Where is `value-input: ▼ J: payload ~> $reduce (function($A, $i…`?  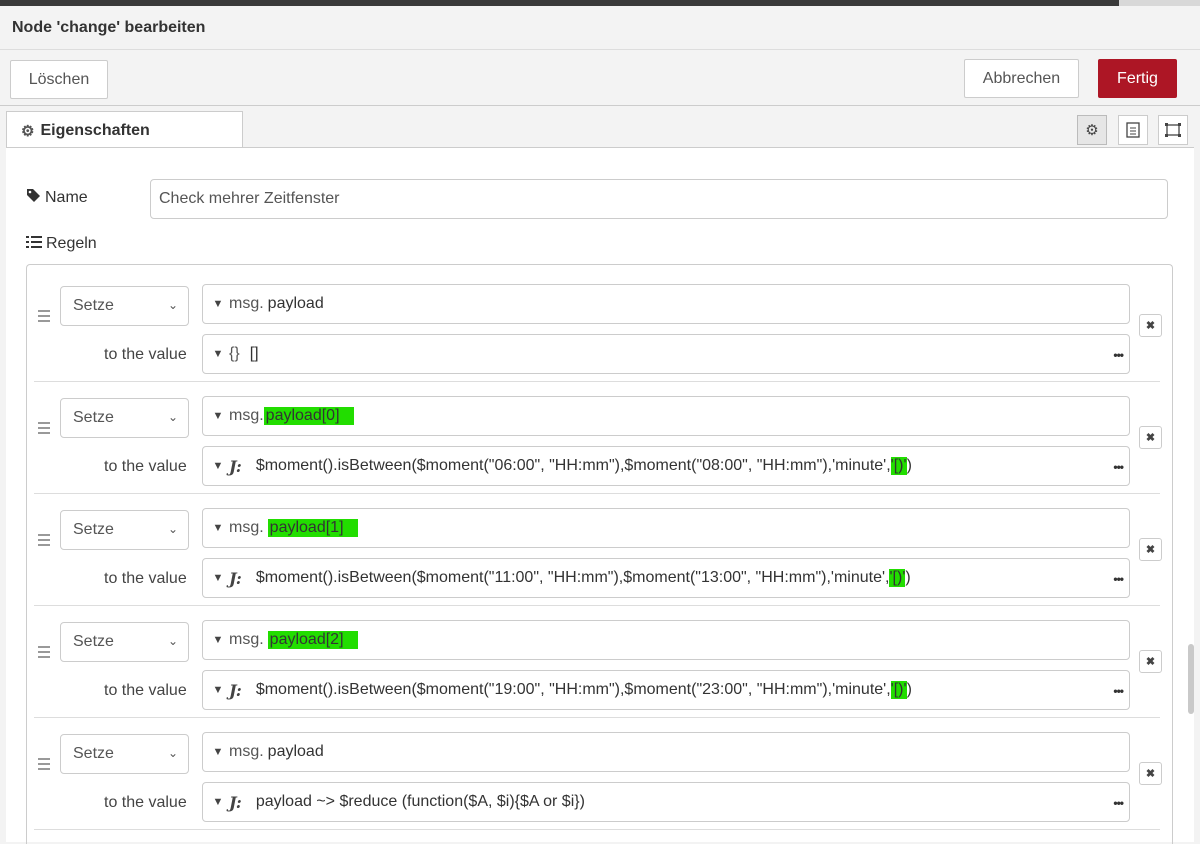 value-input: ▼ J: payload ~> $reduce (function($A, $i… is located at coordinates (666, 802).